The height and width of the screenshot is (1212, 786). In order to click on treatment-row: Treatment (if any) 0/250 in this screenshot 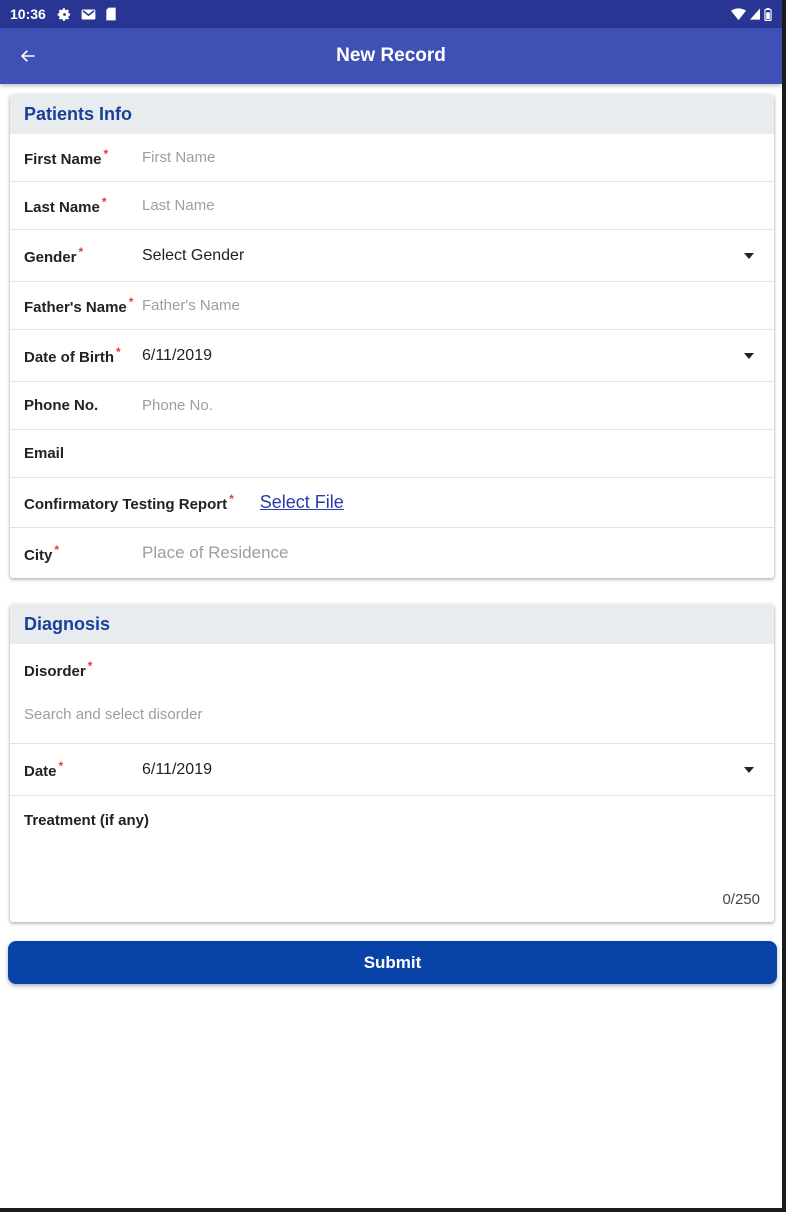, I will do `click(392, 859)`.